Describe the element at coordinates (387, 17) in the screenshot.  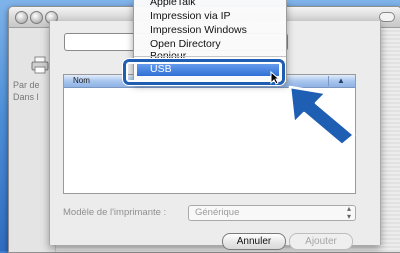
I see `toolbar-toggle-button` at that location.